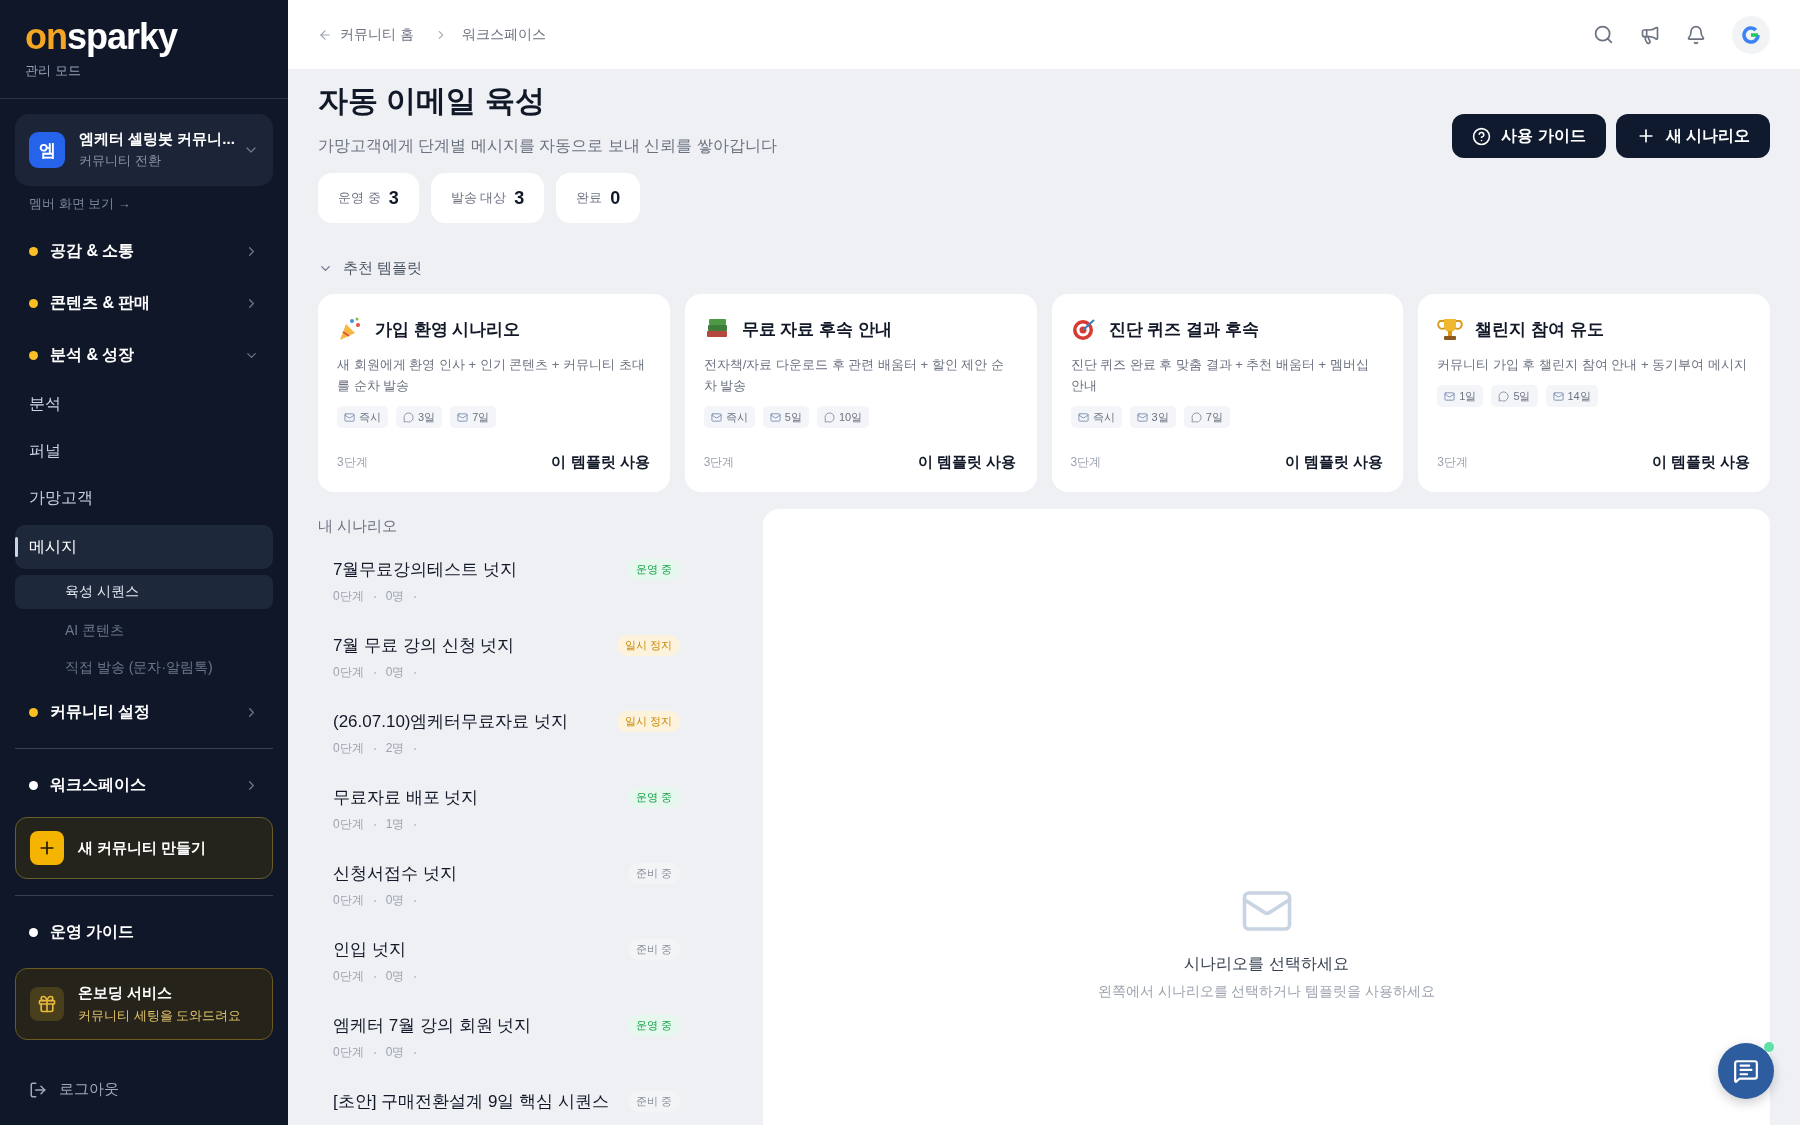 The height and width of the screenshot is (1125, 1800). What do you see at coordinates (1751, 34) in the screenshot?
I see `user-avatar` at bounding box center [1751, 34].